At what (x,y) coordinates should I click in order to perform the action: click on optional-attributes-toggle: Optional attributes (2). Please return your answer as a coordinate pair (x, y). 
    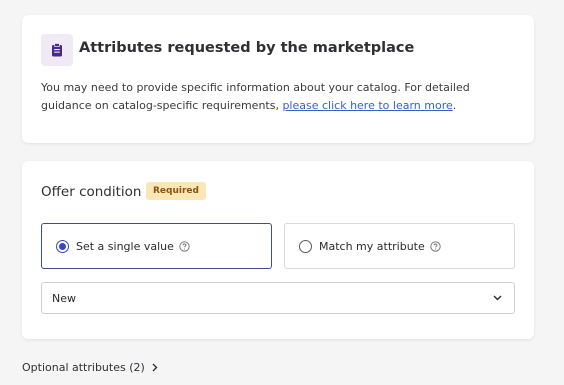
    Looking at the image, I should click on (90, 367).